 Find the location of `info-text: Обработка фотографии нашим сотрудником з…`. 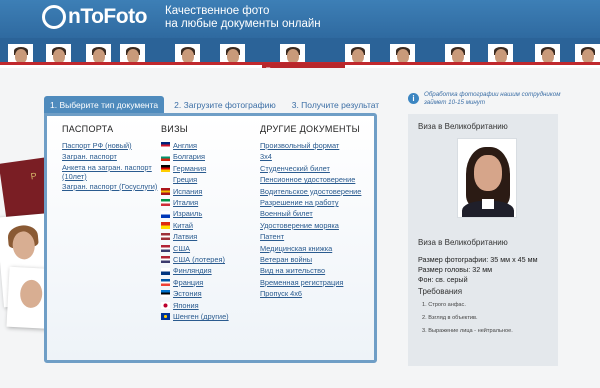

info-text: Обработка фотографии нашим сотрудником з… is located at coordinates (492, 98).